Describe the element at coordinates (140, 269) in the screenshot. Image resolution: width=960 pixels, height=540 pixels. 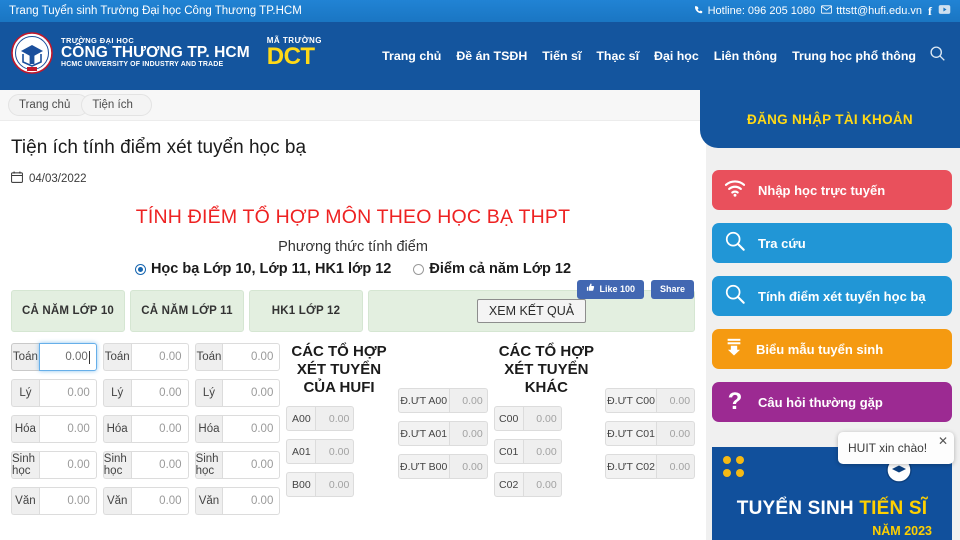
I see `radio-indicator-selected` at that location.